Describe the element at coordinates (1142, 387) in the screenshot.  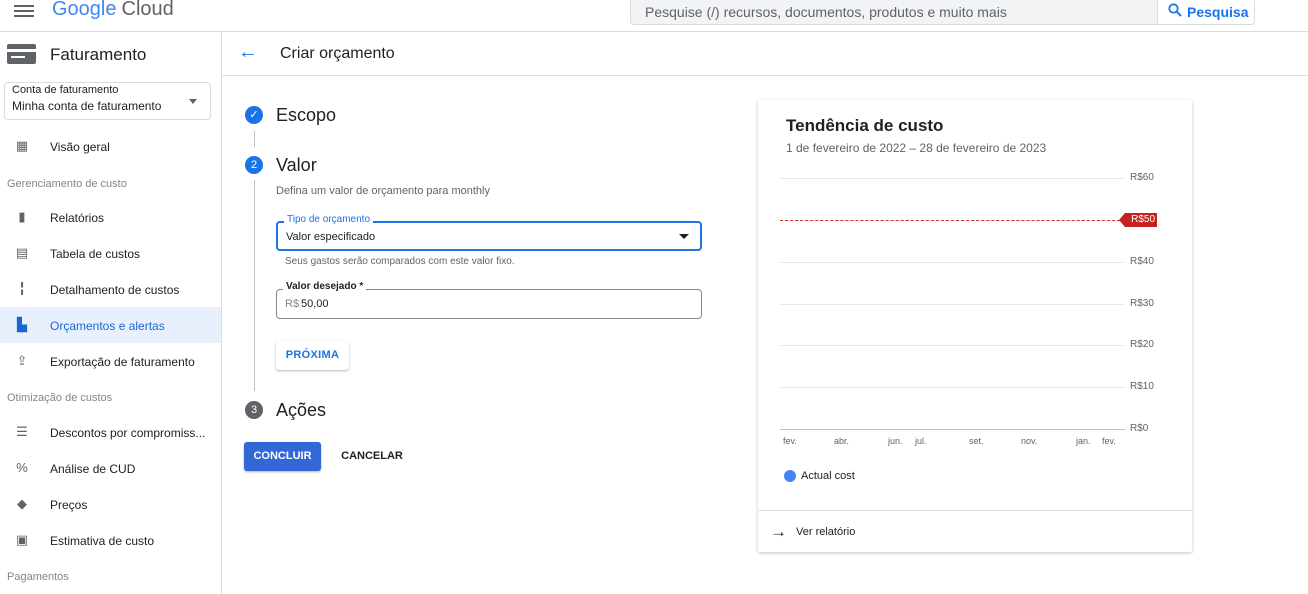
I see `y-tick-label: R$10` at that location.